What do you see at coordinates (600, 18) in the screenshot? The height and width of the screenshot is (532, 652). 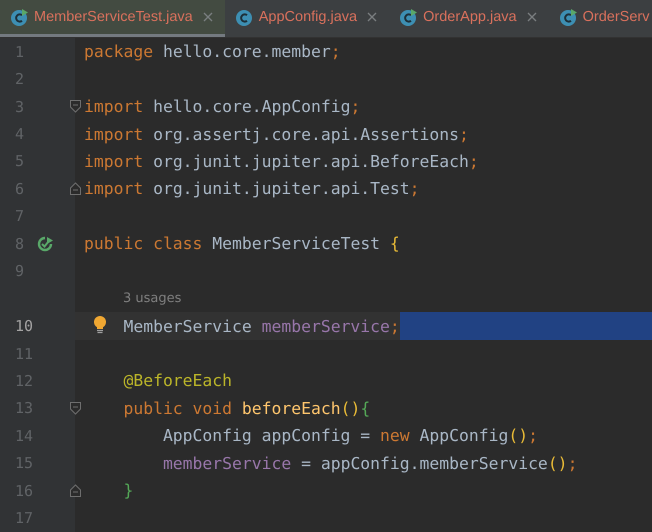 I see `editor-tab: OrderServ` at bounding box center [600, 18].